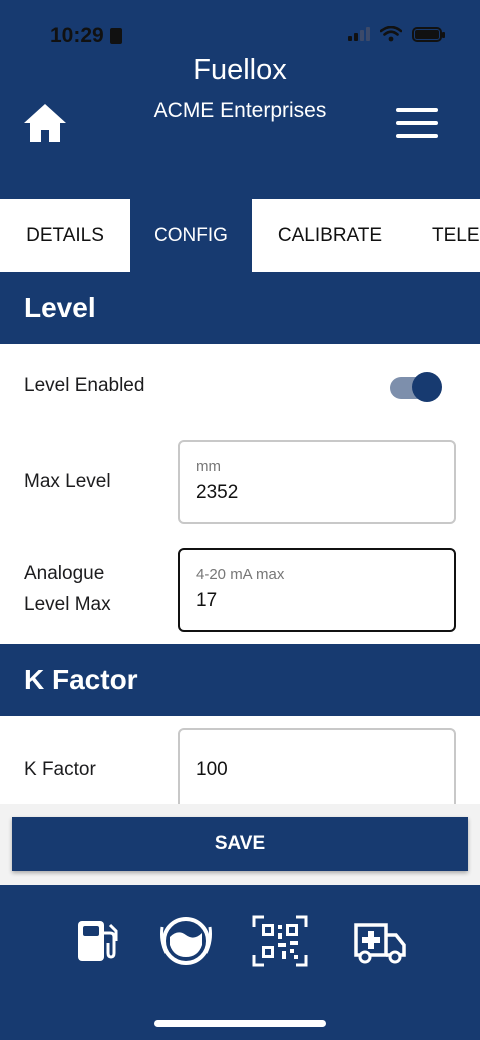 The width and height of the screenshot is (480, 1040). I want to click on k-factor-value: 100, so click(212, 769).